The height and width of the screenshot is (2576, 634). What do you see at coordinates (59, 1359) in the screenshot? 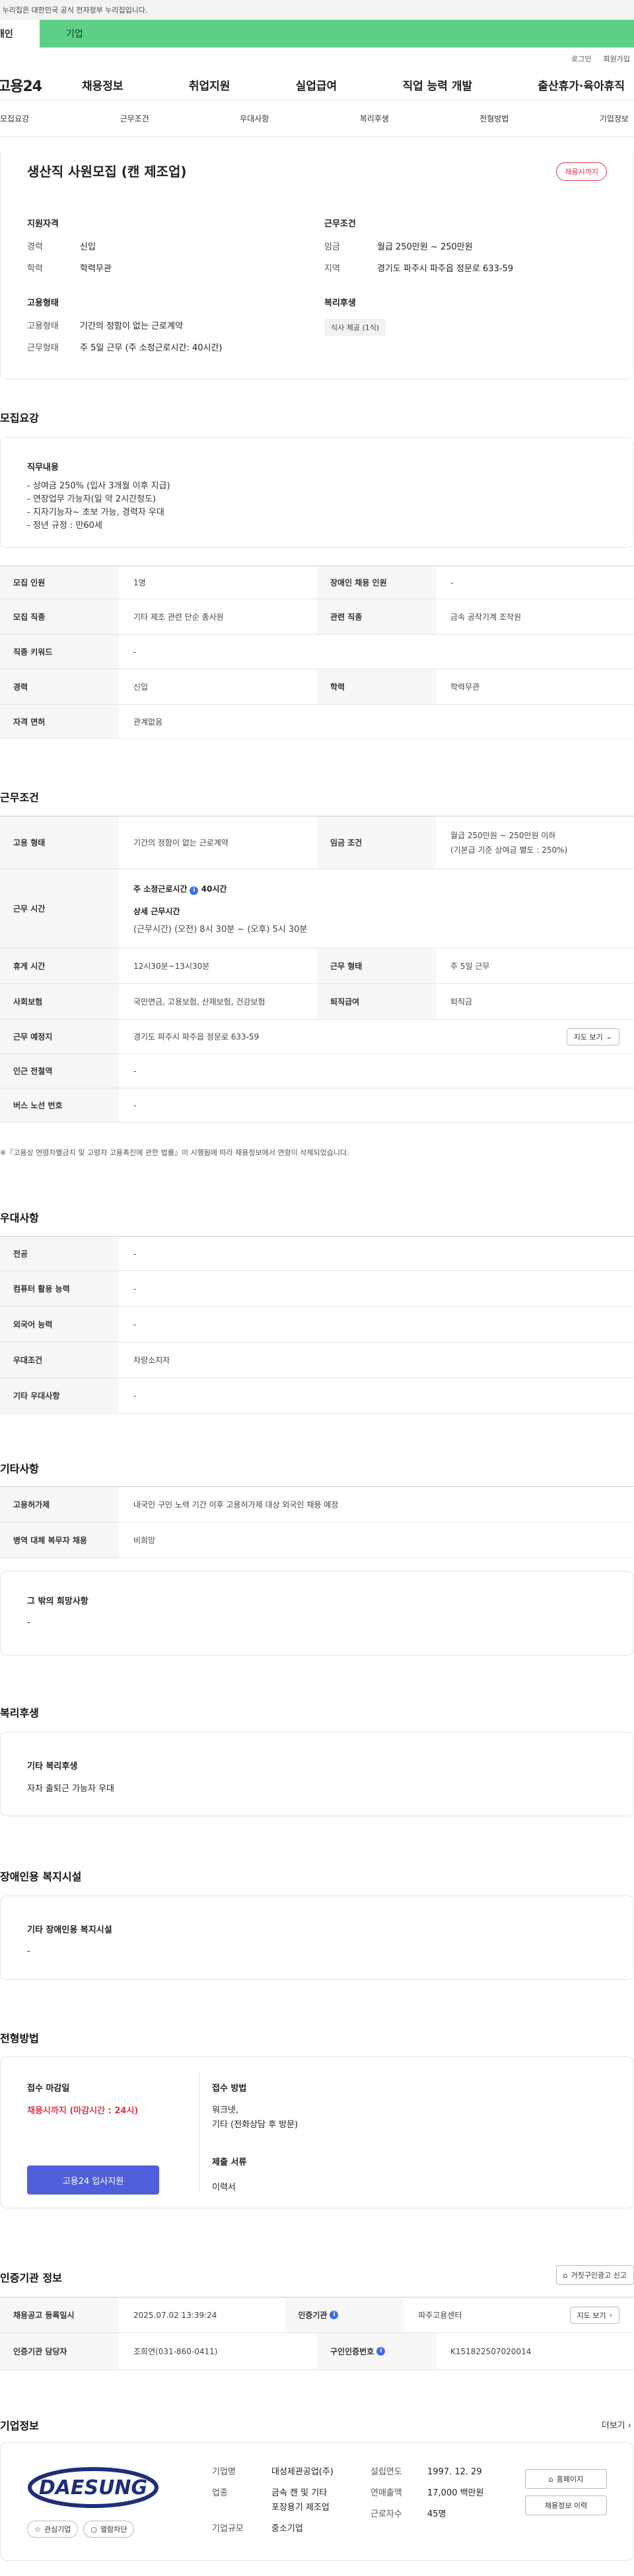
I see `row-label: 우대조건` at bounding box center [59, 1359].